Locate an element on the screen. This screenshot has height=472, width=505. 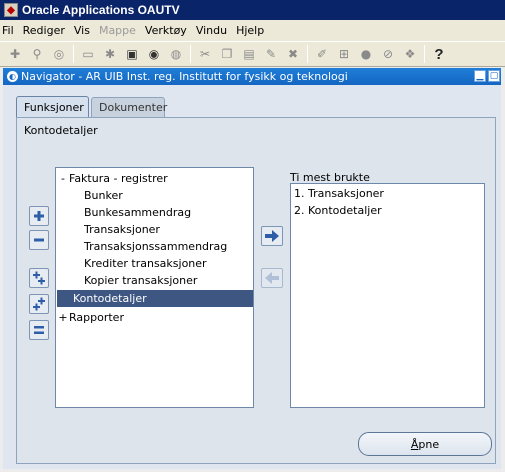
tree-item-label: Kopier transaksjoner is located at coordinates (141, 280).